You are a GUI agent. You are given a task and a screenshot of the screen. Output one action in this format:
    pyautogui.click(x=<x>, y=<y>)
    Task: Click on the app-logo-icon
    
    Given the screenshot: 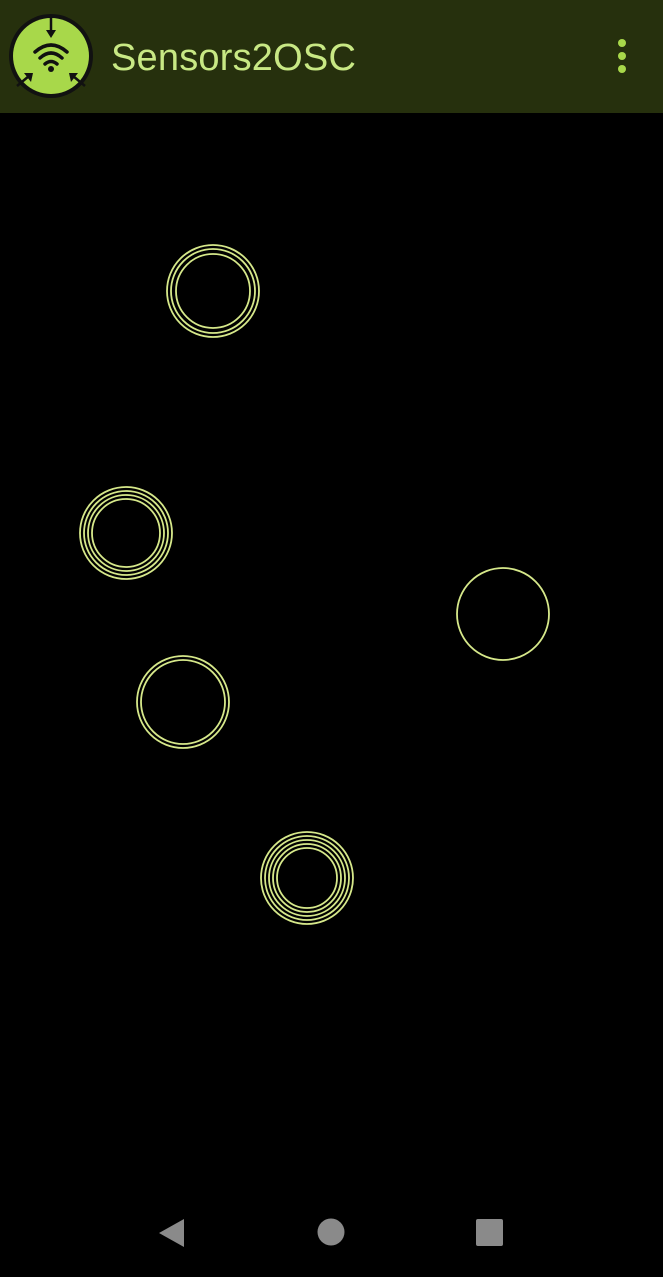 What is the action you would take?
    pyautogui.click(x=51, y=56)
    